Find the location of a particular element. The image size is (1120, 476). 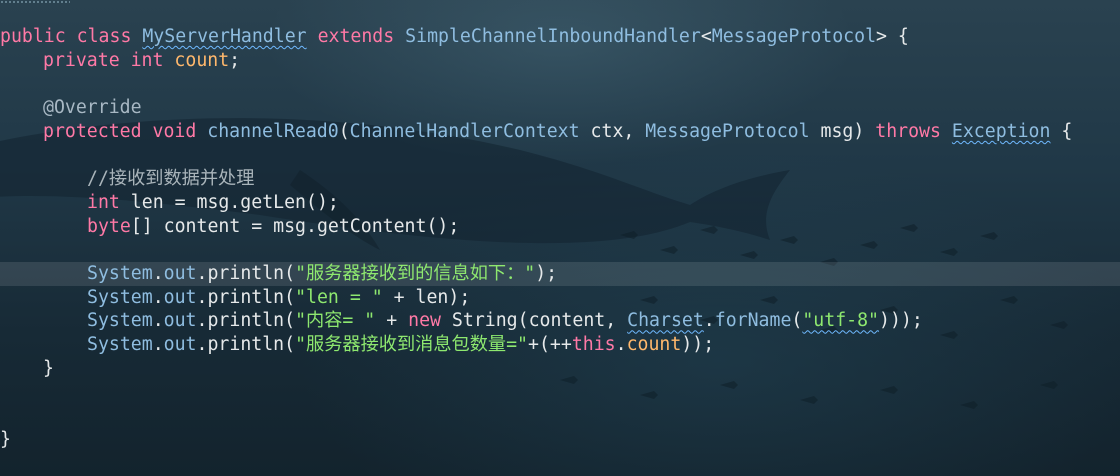

code-token-plain: ; is located at coordinates (235, 60).